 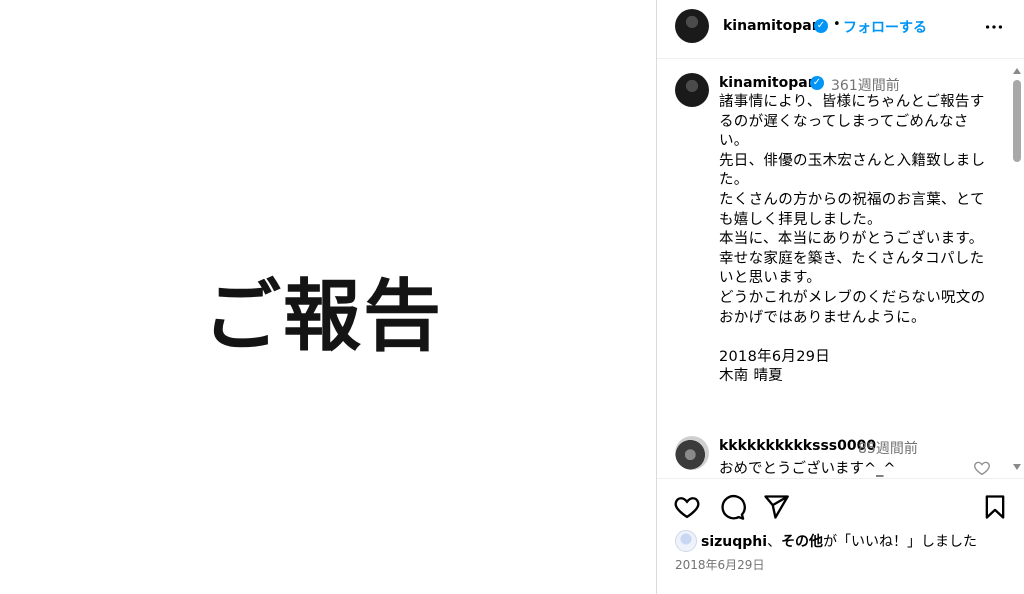 I want to click on post-action-bar, so click(x=840, y=503).